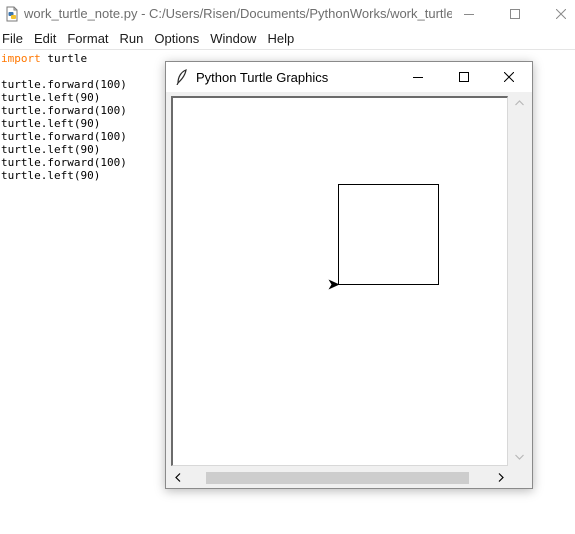  What do you see at coordinates (234, 38) in the screenshot?
I see `menu-window: Window` at bounding box center [234, 38].